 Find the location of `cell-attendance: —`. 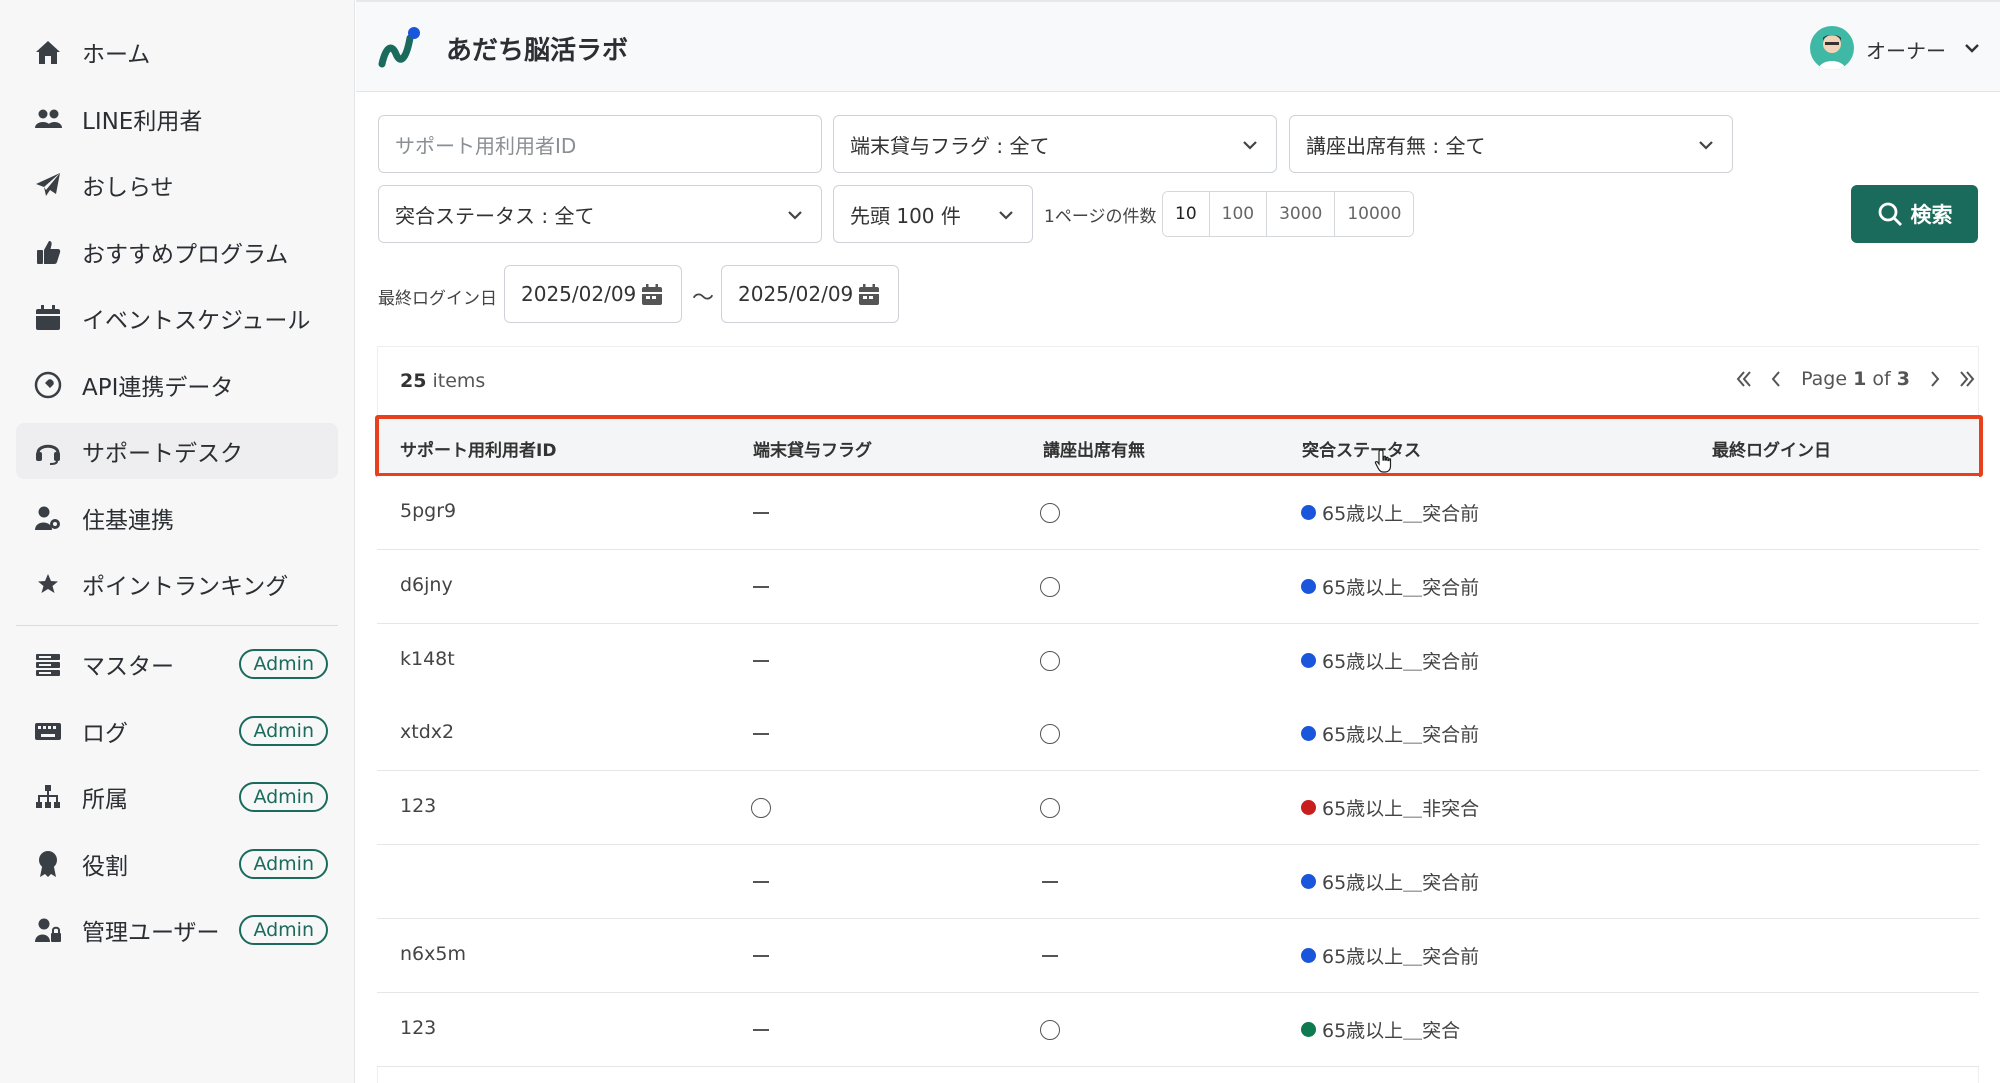

cell-attendance: — is located at coordinates (1050, 955).